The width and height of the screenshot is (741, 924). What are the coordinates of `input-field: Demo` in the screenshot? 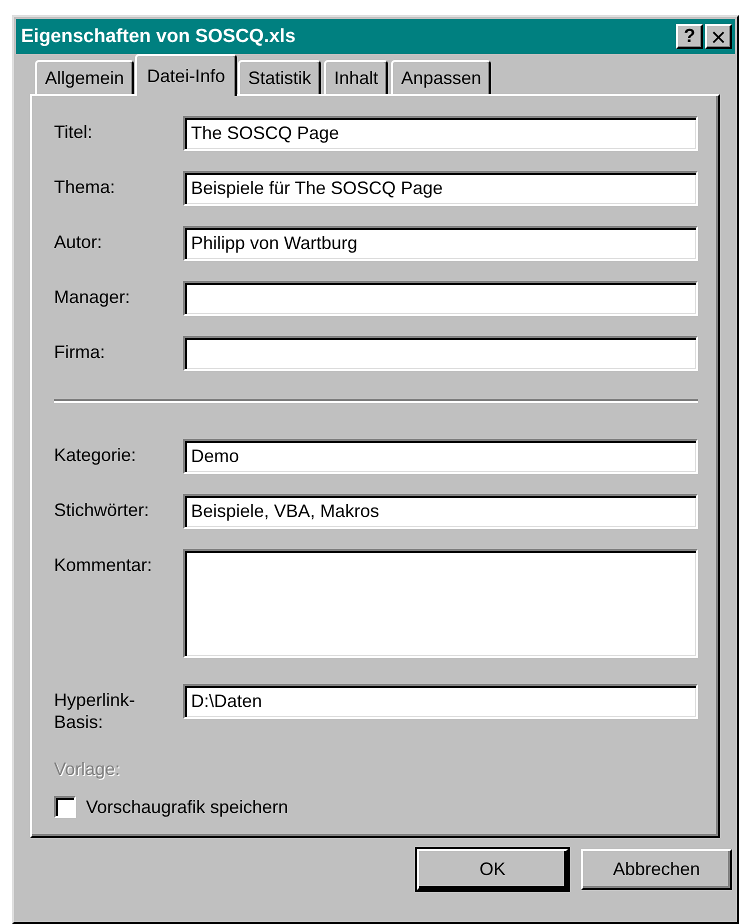 It's located at (440, 456).